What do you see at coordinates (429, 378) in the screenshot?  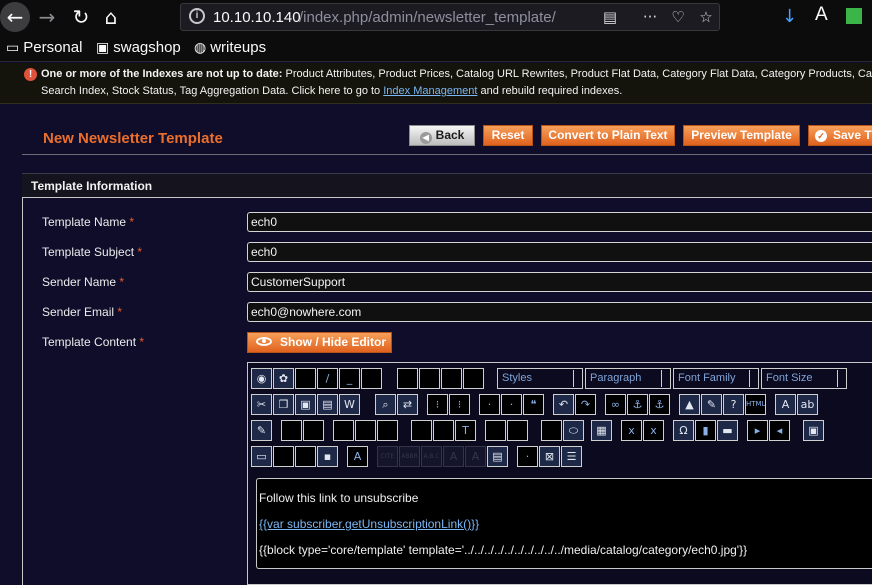 I see `align-center-icon` at bounding box center [429, 378].